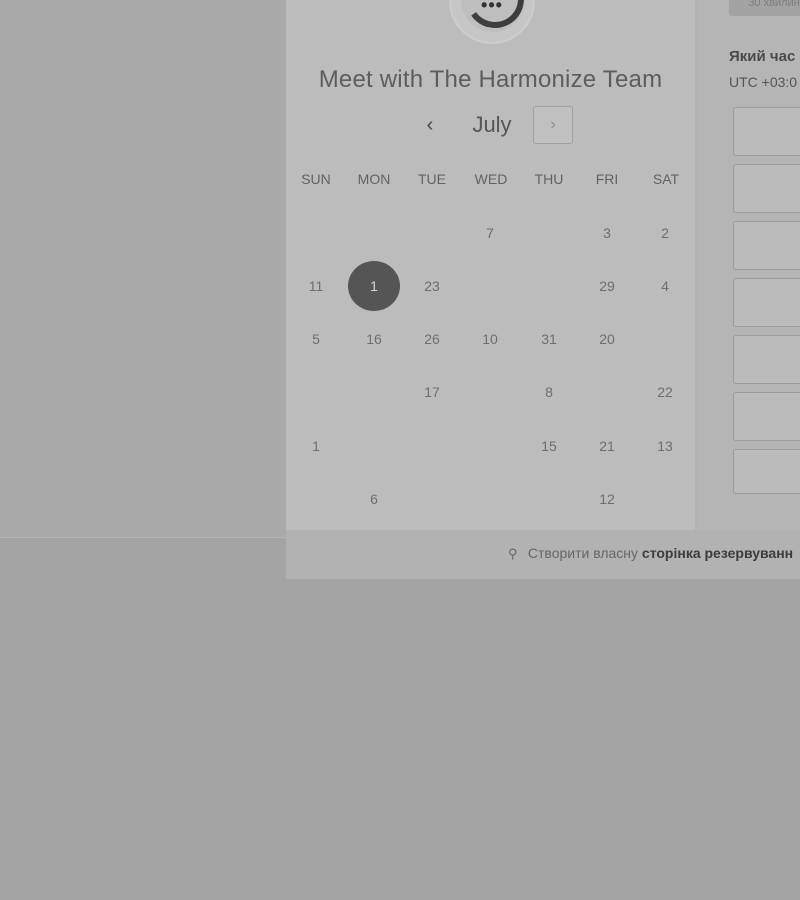  I want to click on calendar-day: 20, so click(607, 339).